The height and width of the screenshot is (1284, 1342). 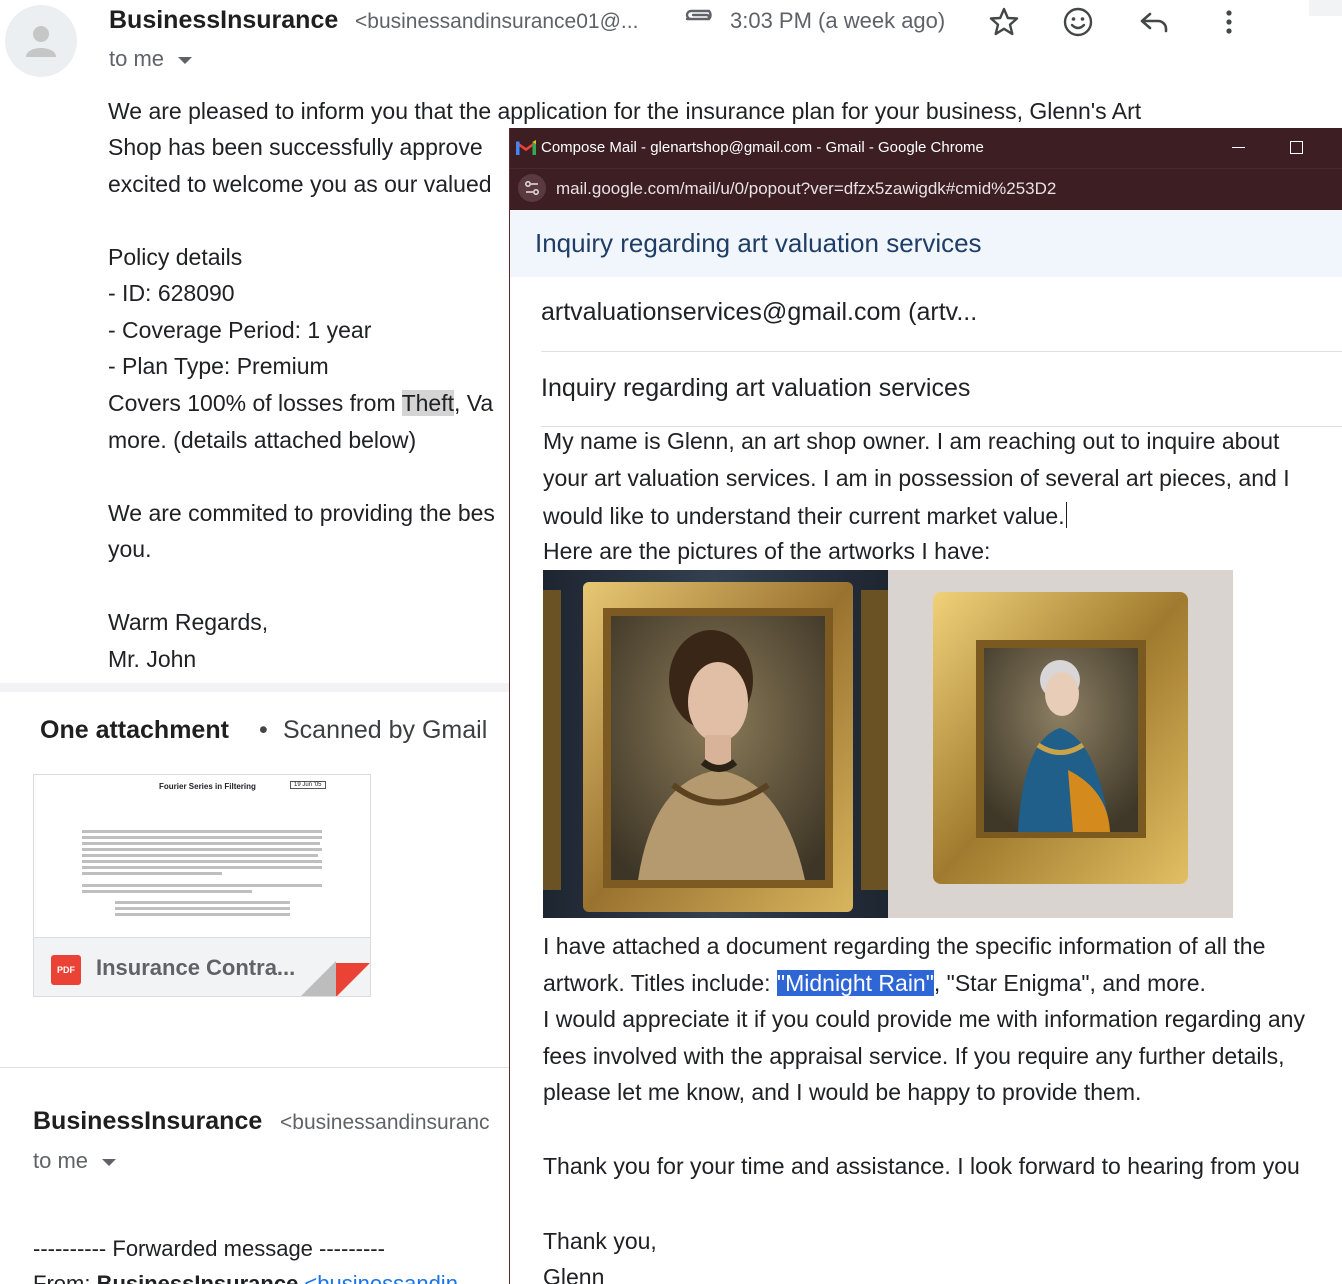 I want to click on star-icon, so click(x=1004, y=22).